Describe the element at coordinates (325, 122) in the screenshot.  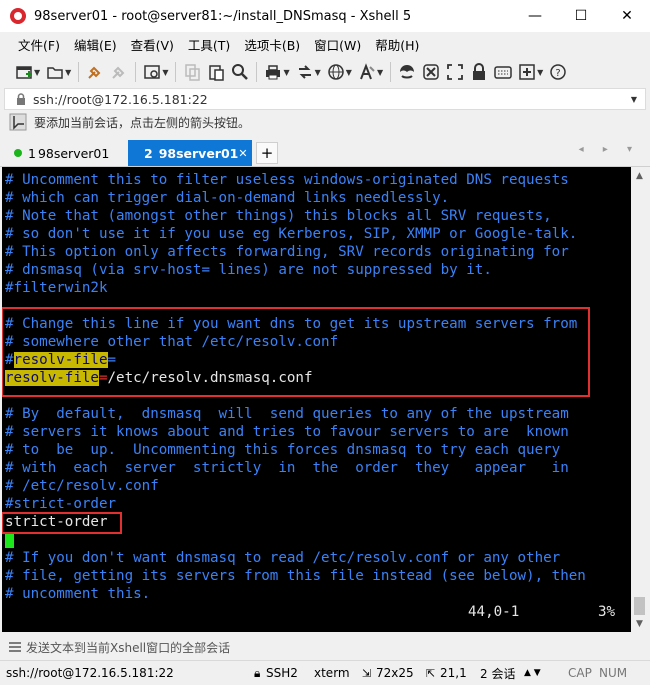
I see `session-hint-bar: 要添加当前会话，点击左侧的箭头按钮。` at that location.